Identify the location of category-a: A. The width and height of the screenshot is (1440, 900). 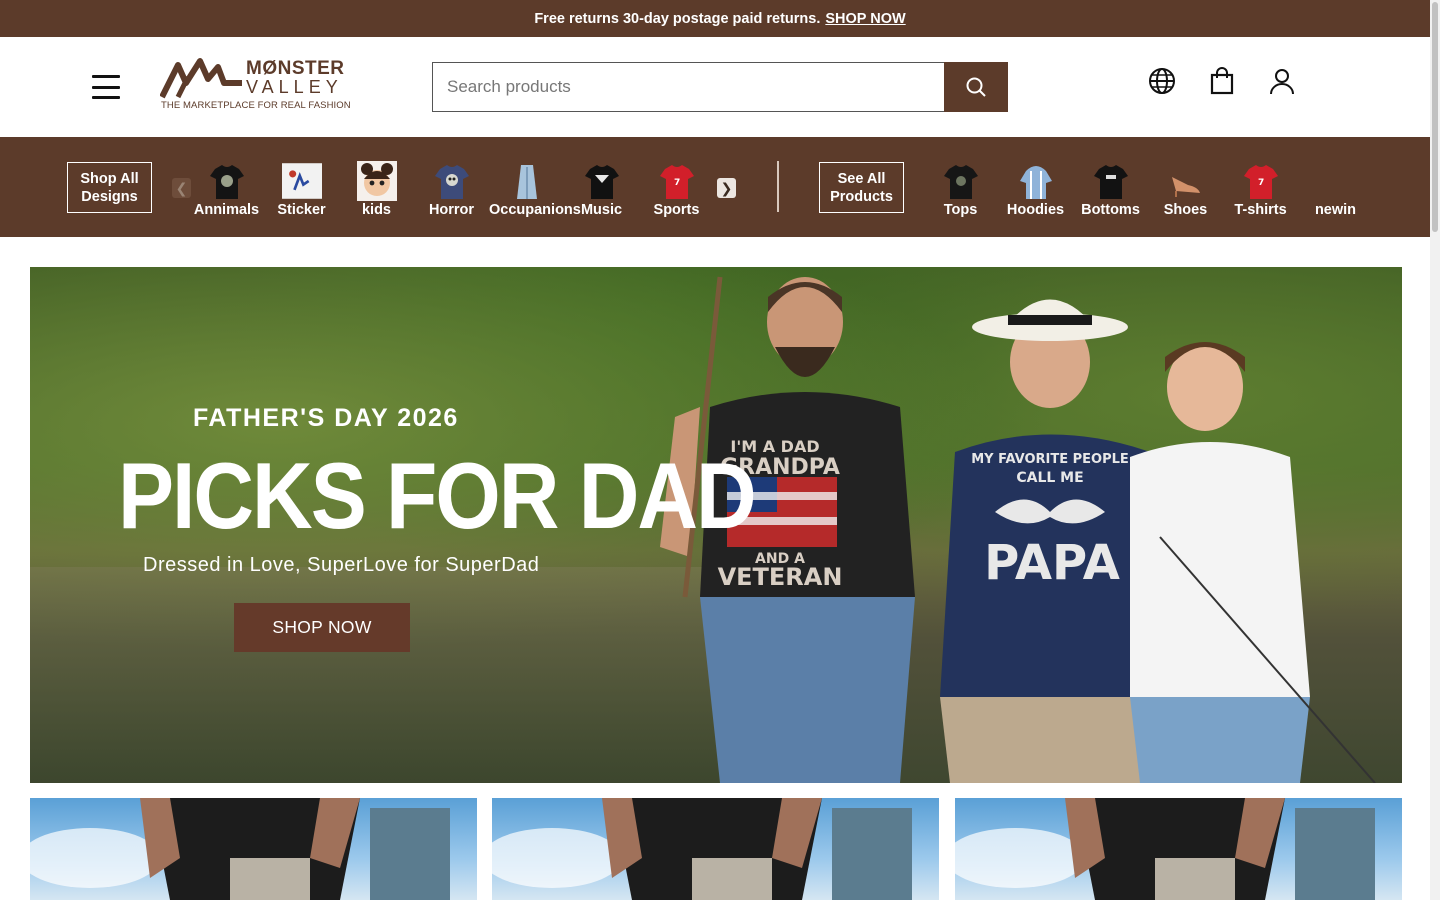
(715, 189).